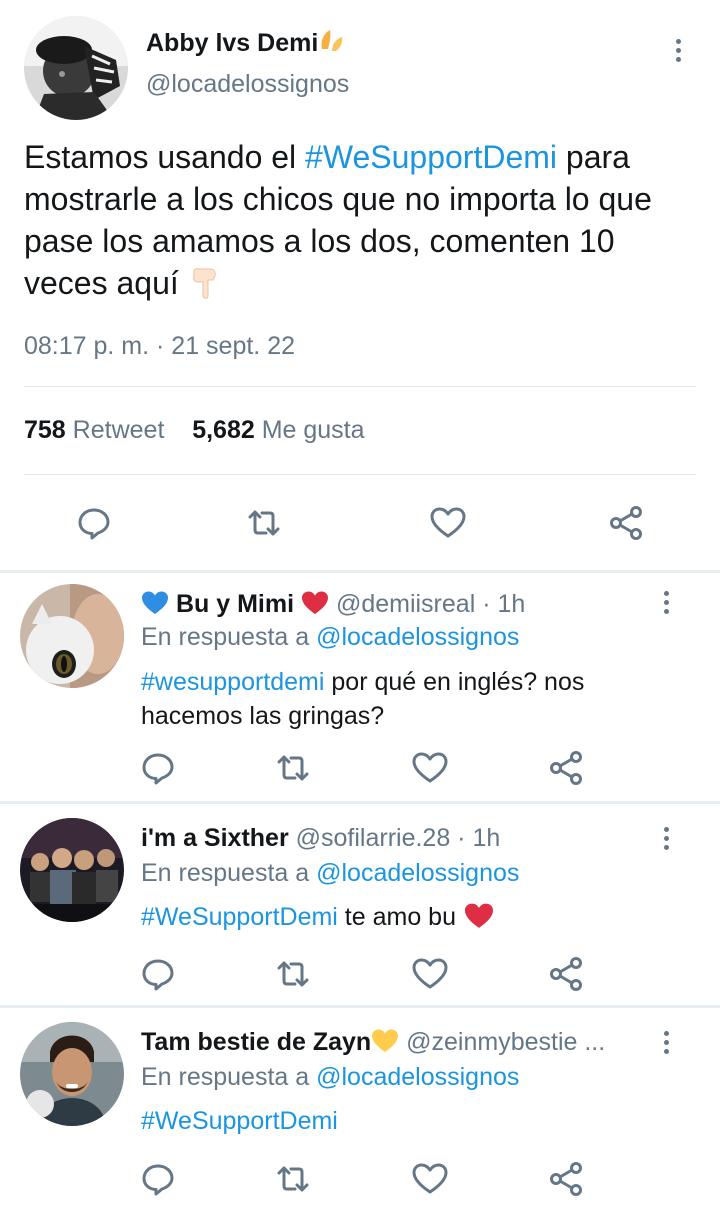 This screenshot has width=720, height=1212. I want to click on blue-heart-emoji, so click(155, 604).